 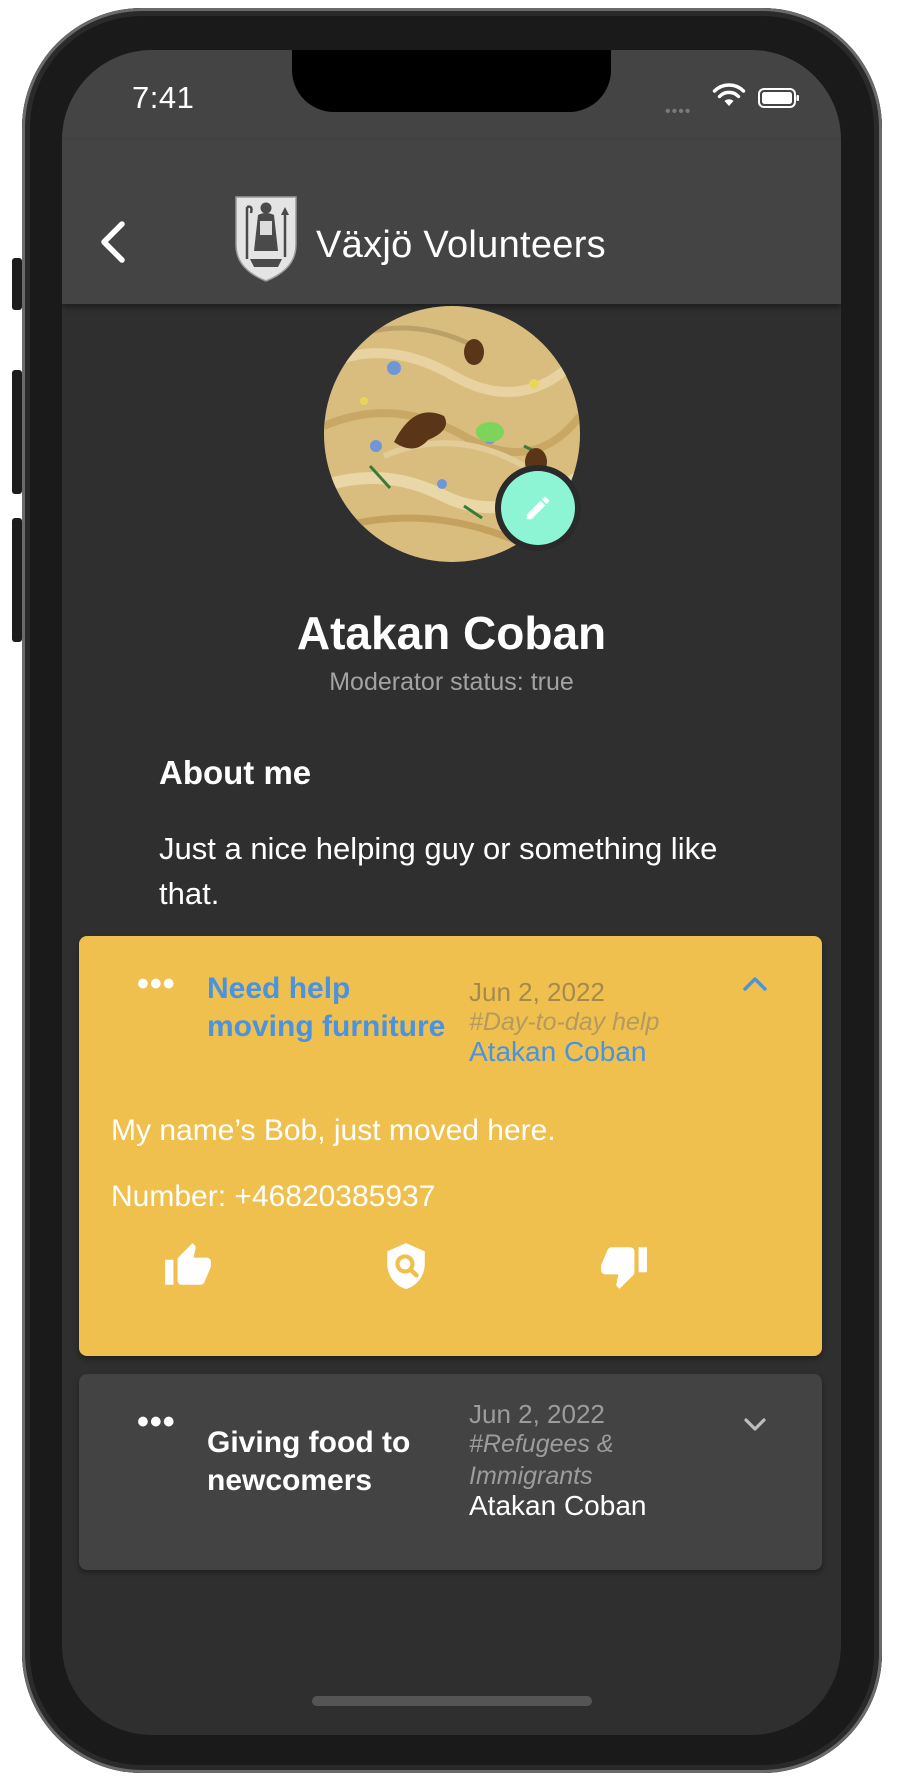 I want to click on post-body-line: My name’s Bob, just moved here., so click(x=333, y=1130).